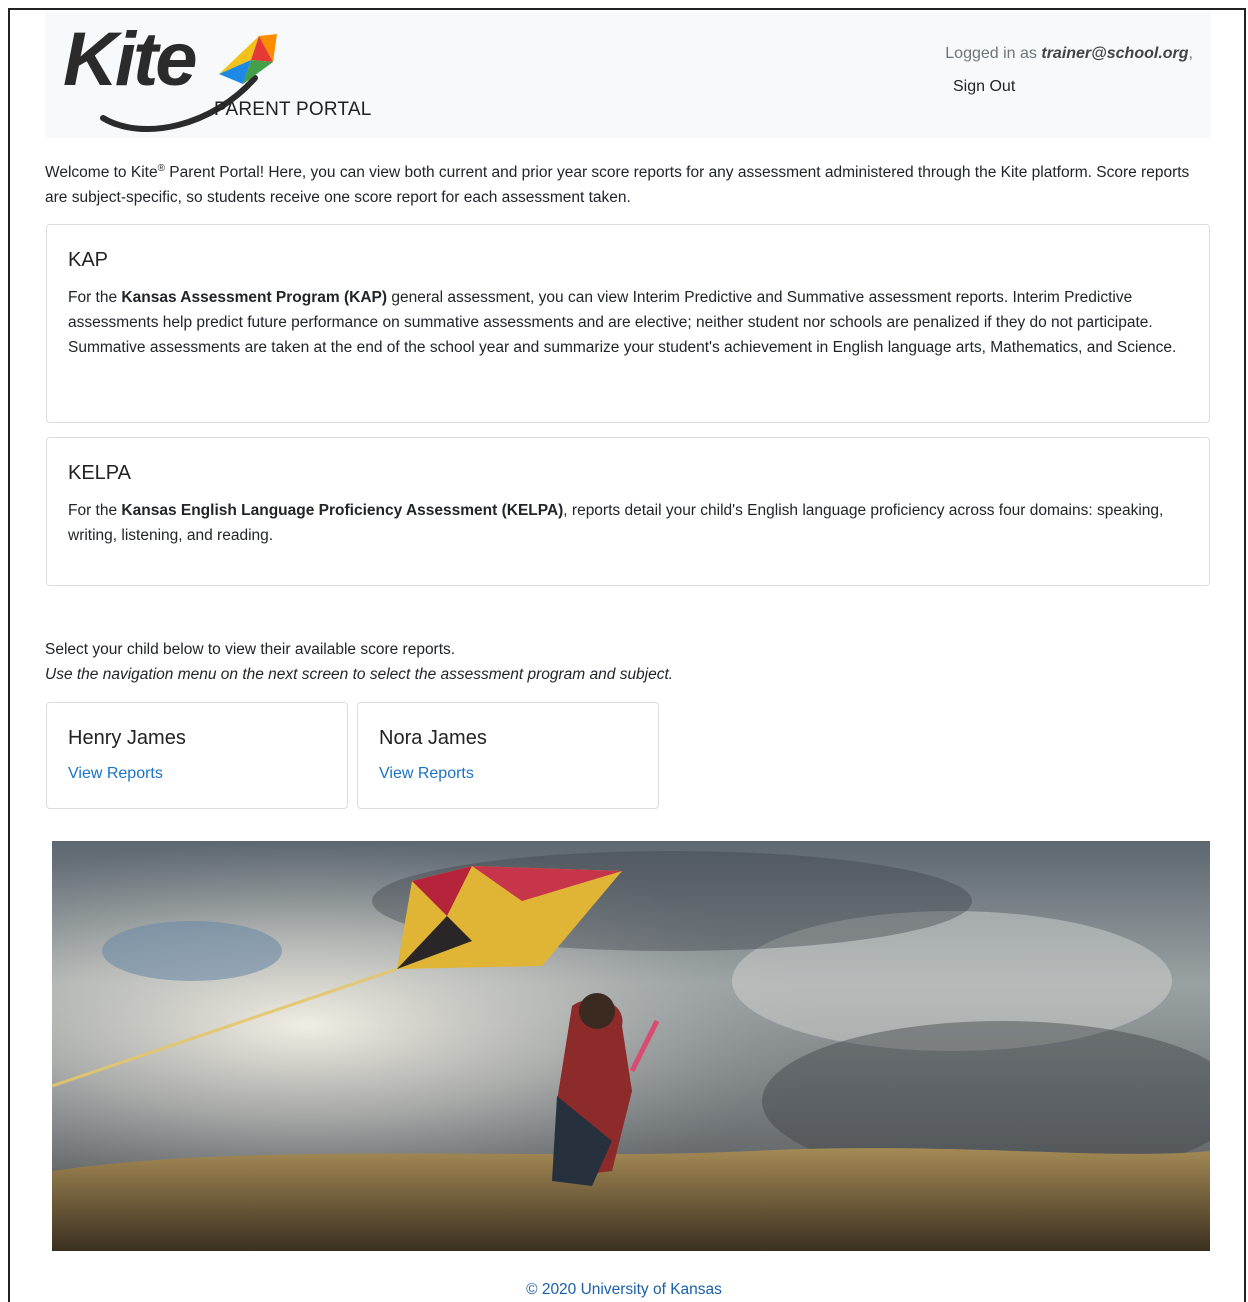 The image size is (1248, 1302). What do you see at coordinates (130, 59) in the screenshot?
I see `logo-word: Kite` at bounding box center [130, 59].